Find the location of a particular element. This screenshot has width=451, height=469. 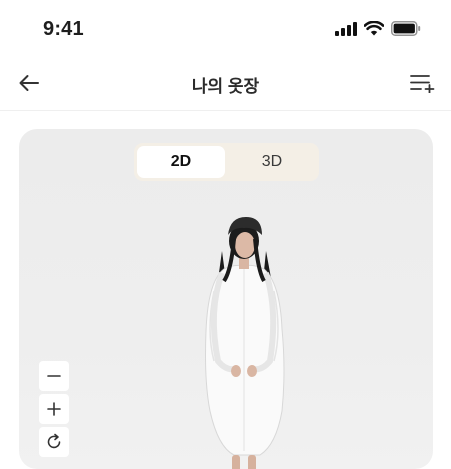

view-mode-toggle: 2D 3D is located at coordinates (226, 162).